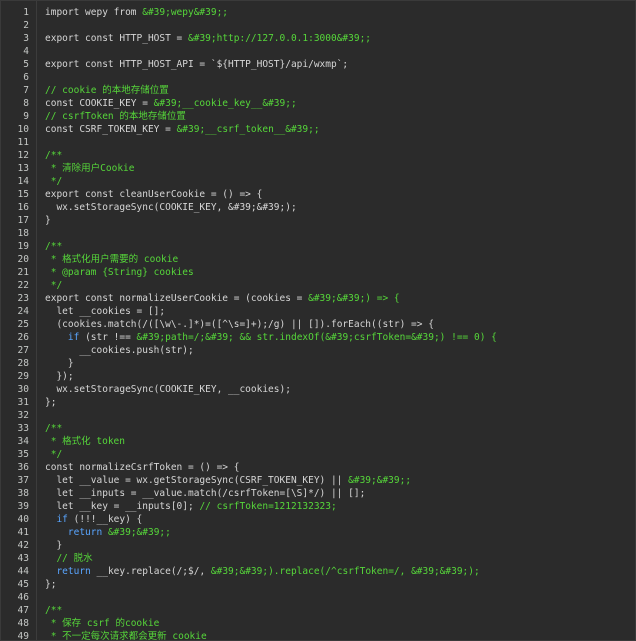  I want to click on code-line: 2, so click(318, 25).